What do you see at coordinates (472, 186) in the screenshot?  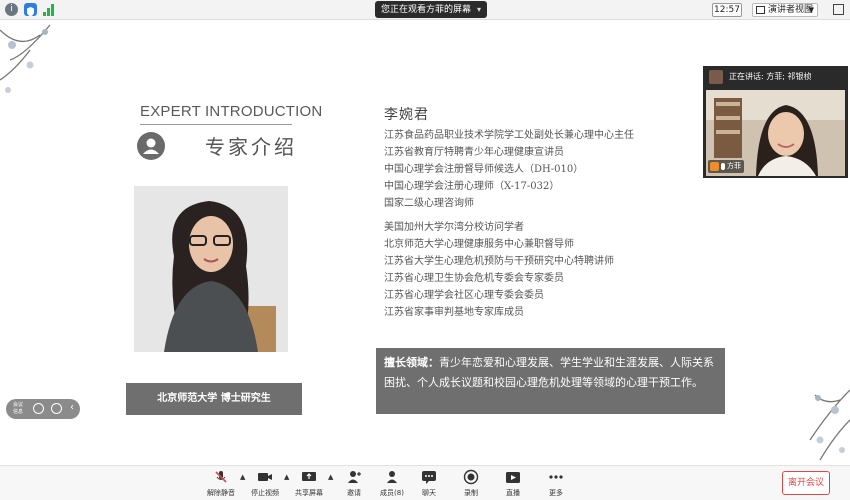 I see `bio-line: 中国心理学会注册心理师（X-17-032）` at bounding box center [472, 186].